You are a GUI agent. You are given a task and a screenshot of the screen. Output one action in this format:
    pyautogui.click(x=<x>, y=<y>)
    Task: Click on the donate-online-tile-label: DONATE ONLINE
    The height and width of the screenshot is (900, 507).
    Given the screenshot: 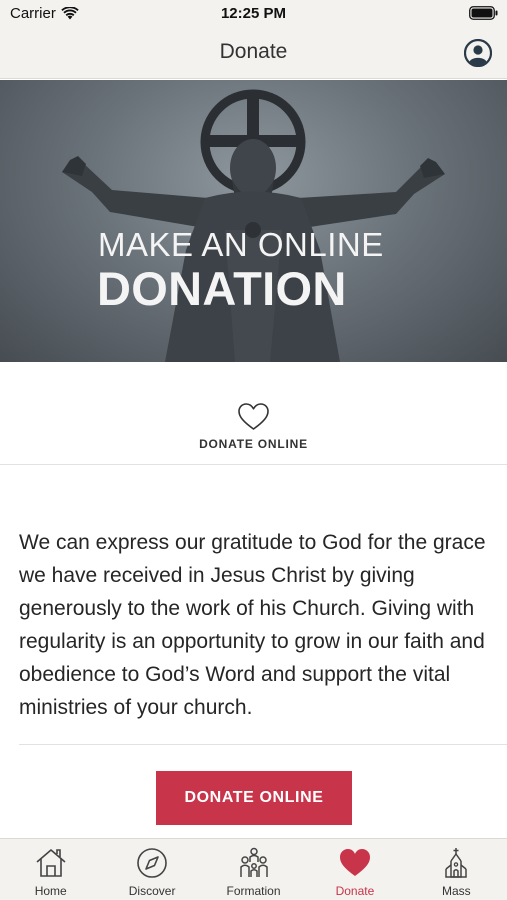 What is the action you would take?
    pyautogui.click(x=253, y=444)
    